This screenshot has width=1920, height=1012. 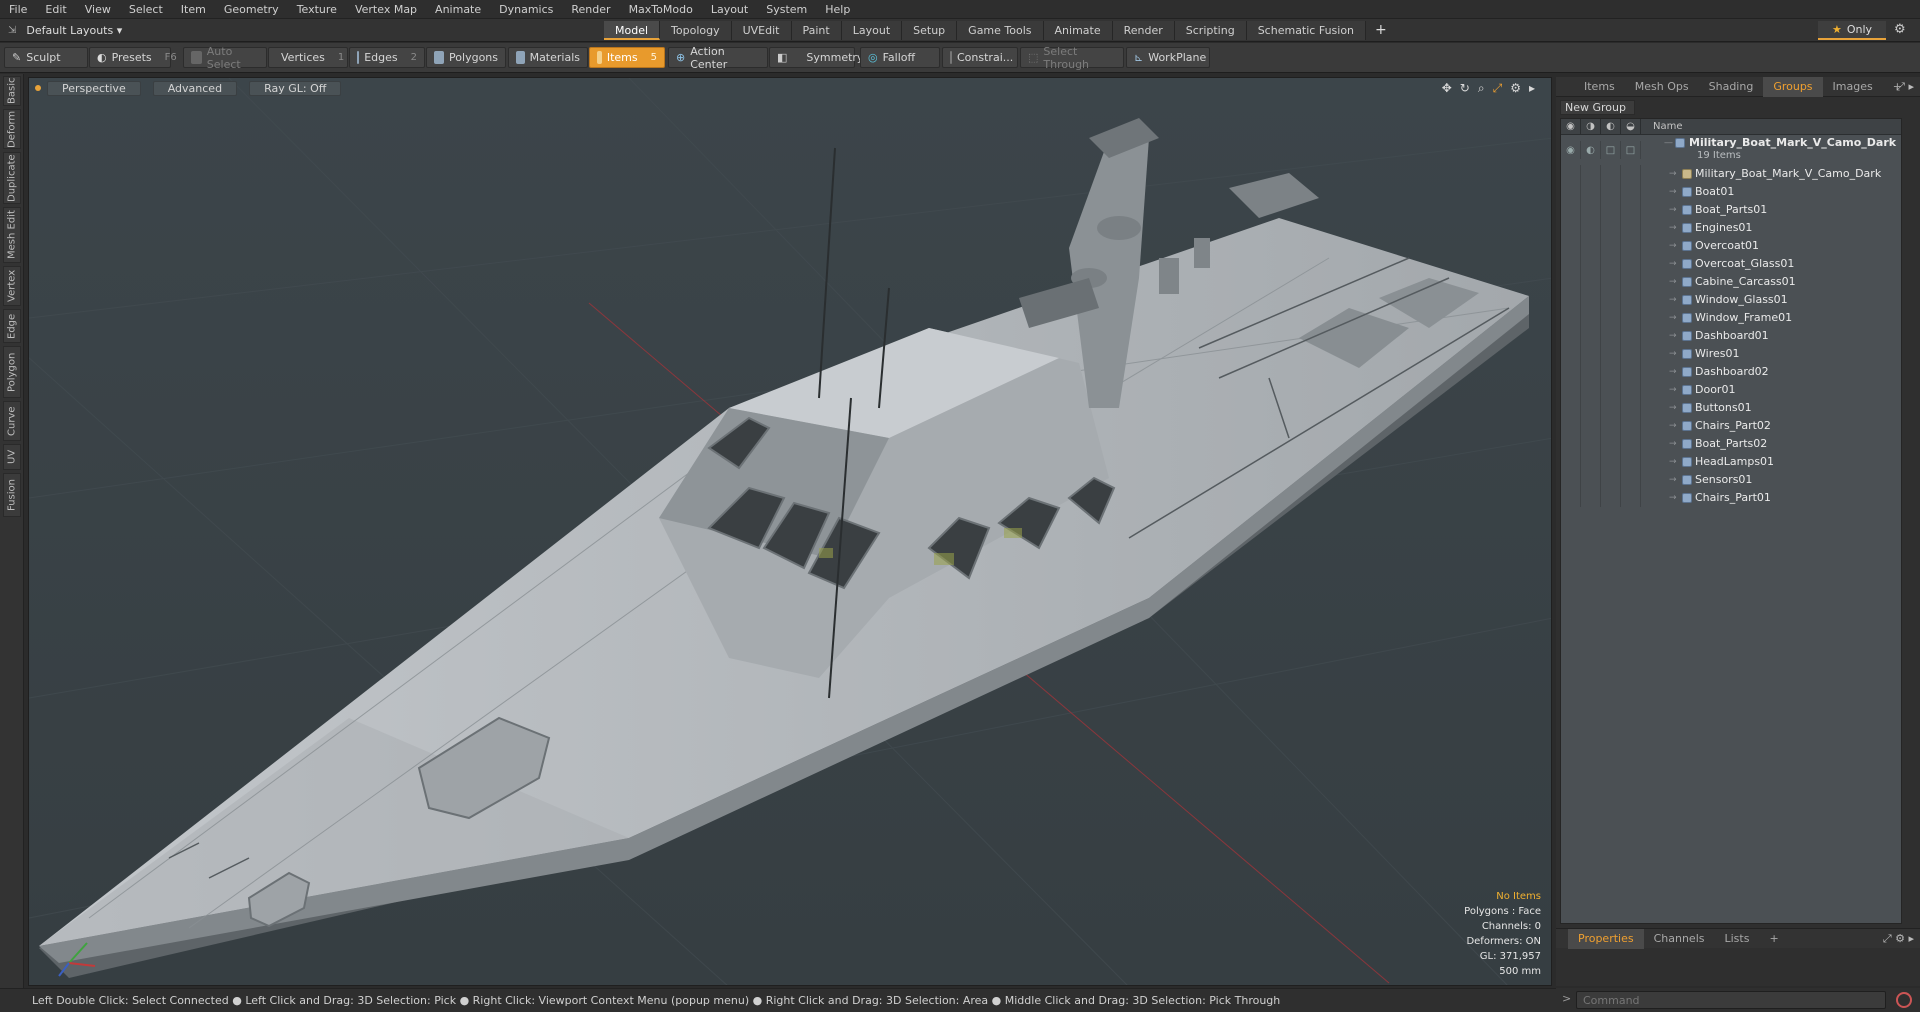 What do you see at coordinates (627, 57) in the screenshot?
I see `items-button: Items 5` at bounding box center [627, 57].